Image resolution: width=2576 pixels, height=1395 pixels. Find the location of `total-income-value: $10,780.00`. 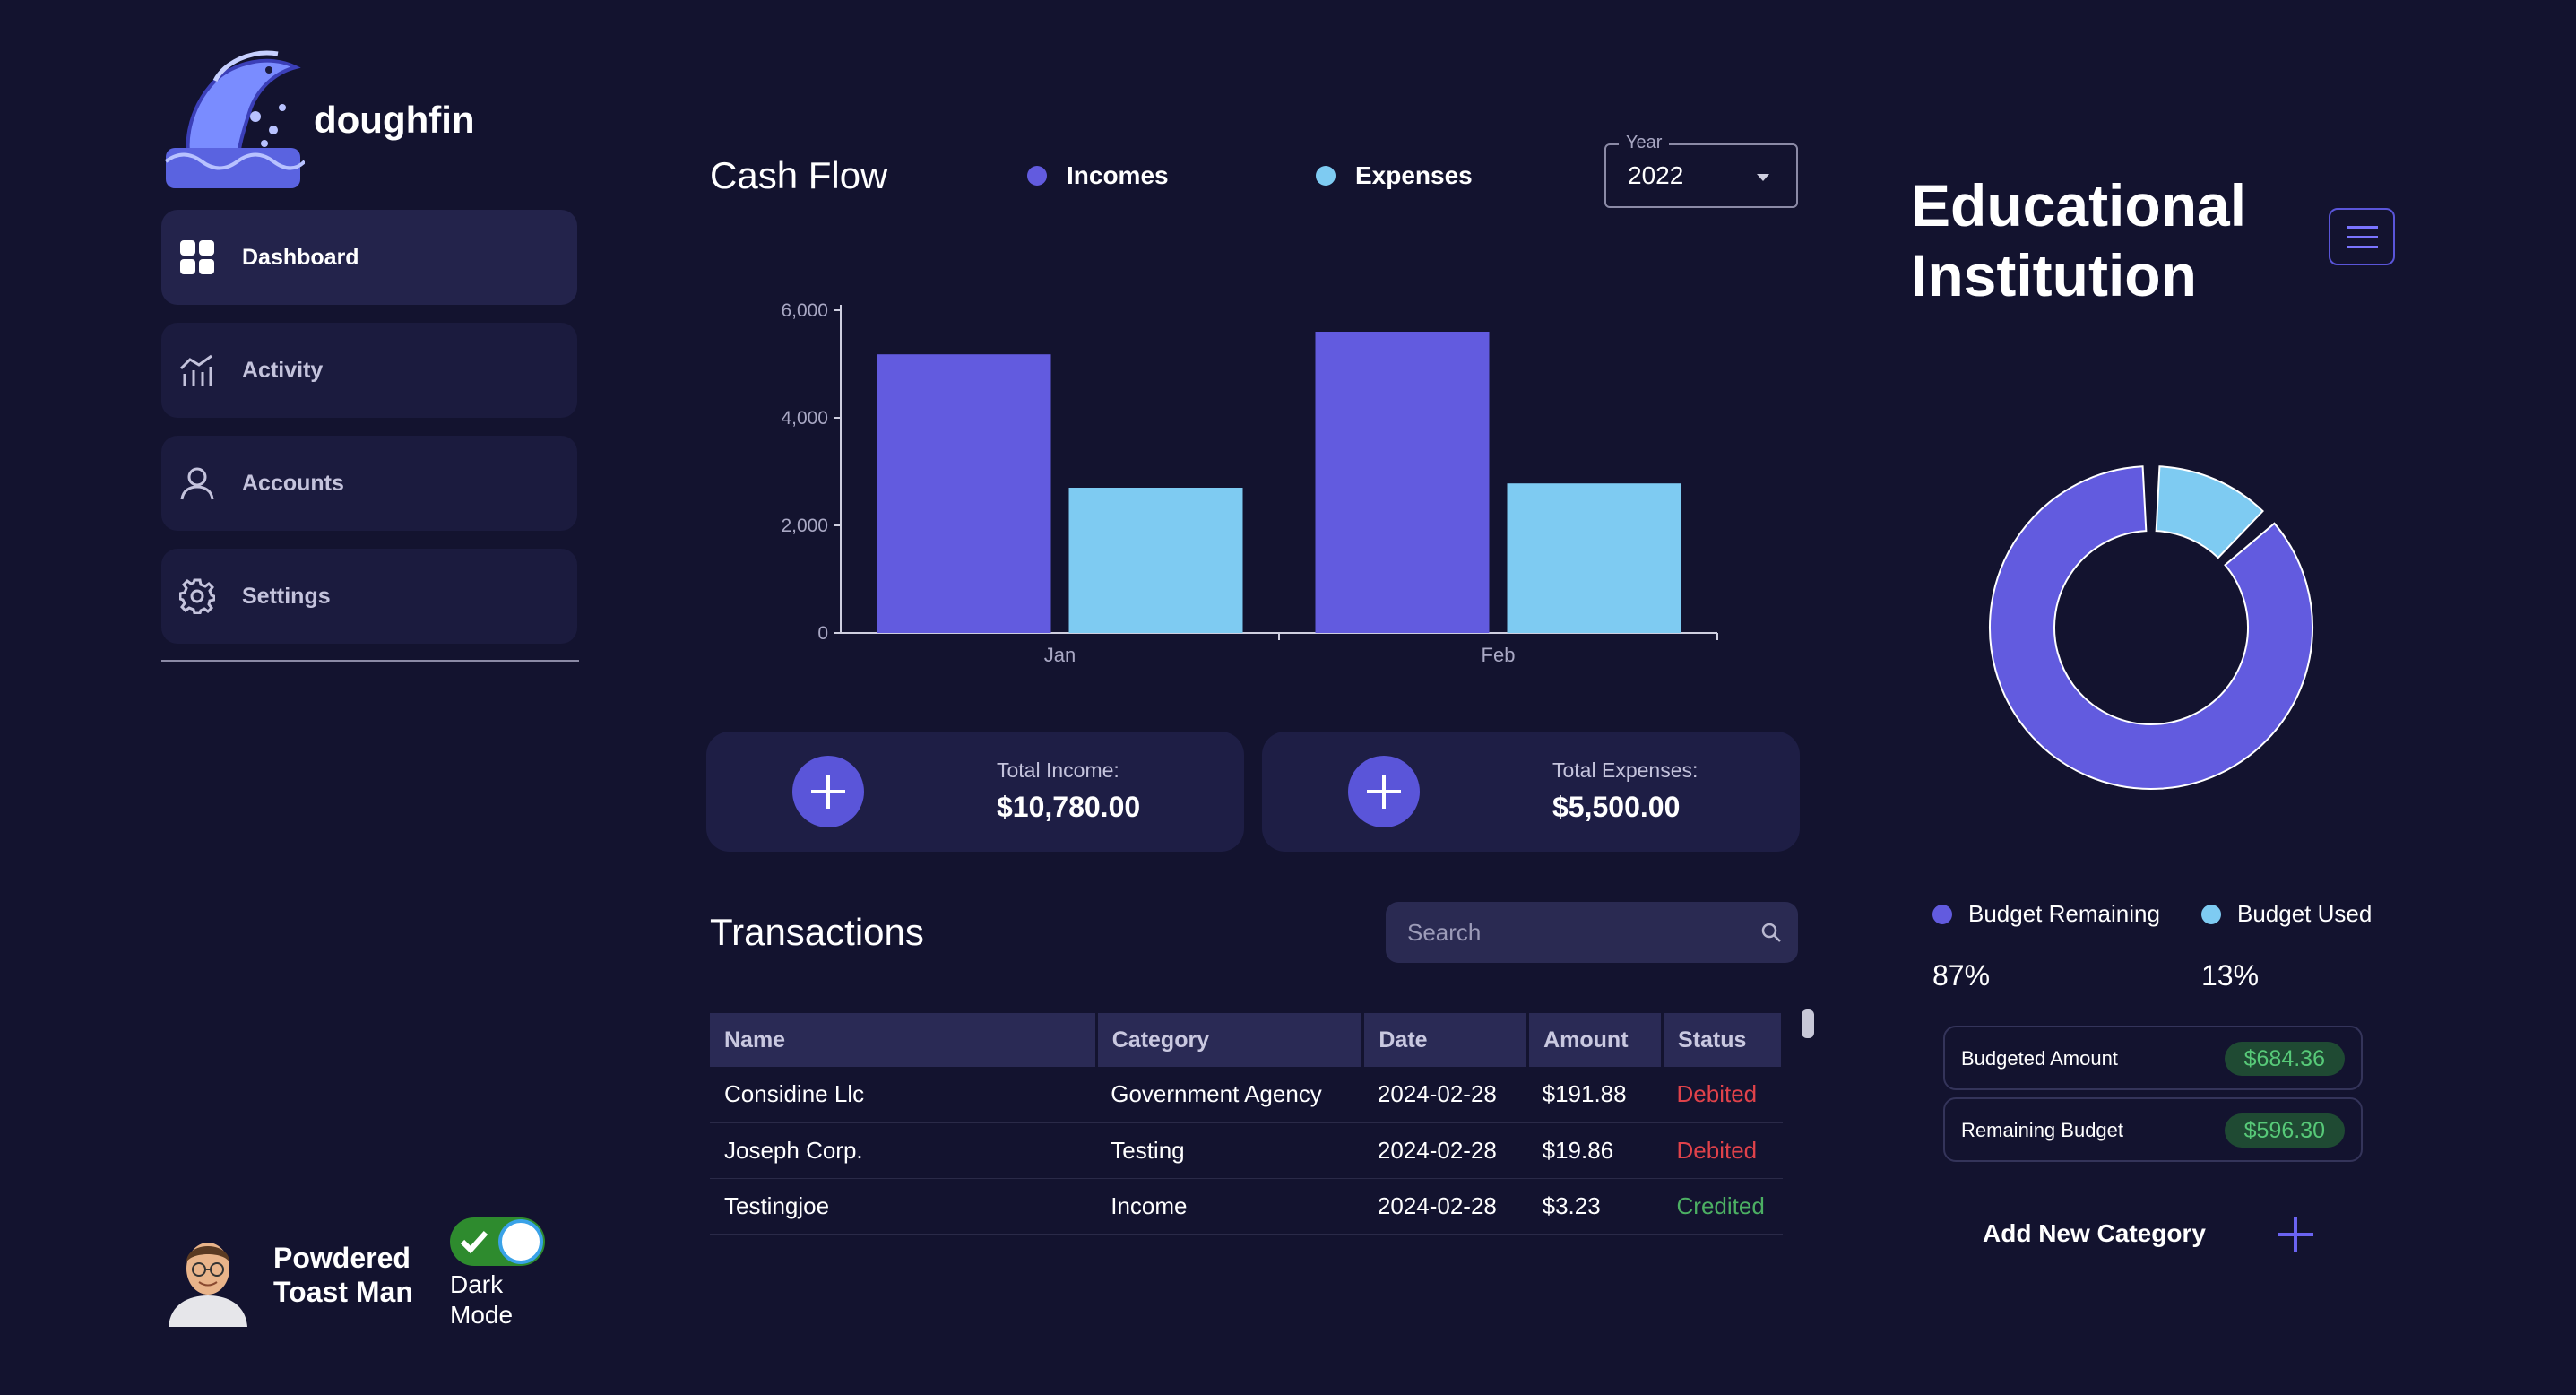

total-income-value: $10,780.00 is located at coordinates (1069, 807).